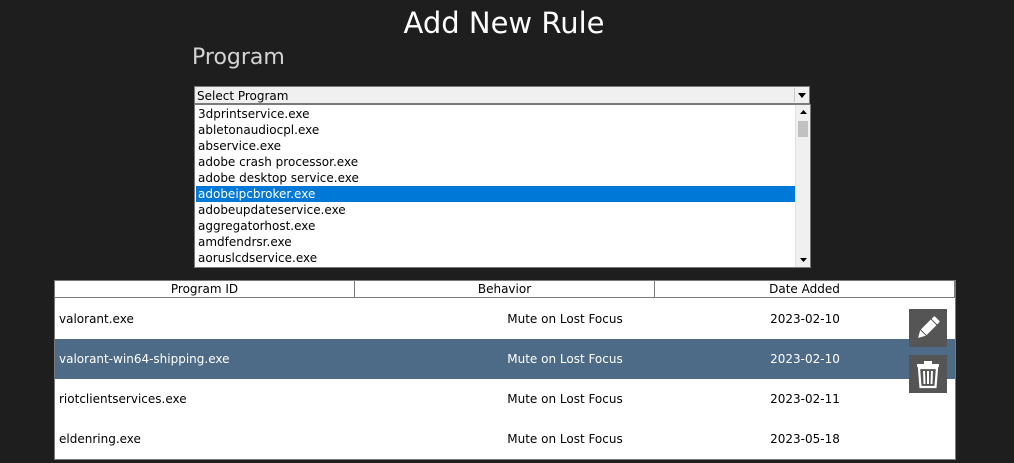 The width and height of the screenshot is (1014, 463). I want to click on cell-program-id: valorant.exe, so click(96, 319).